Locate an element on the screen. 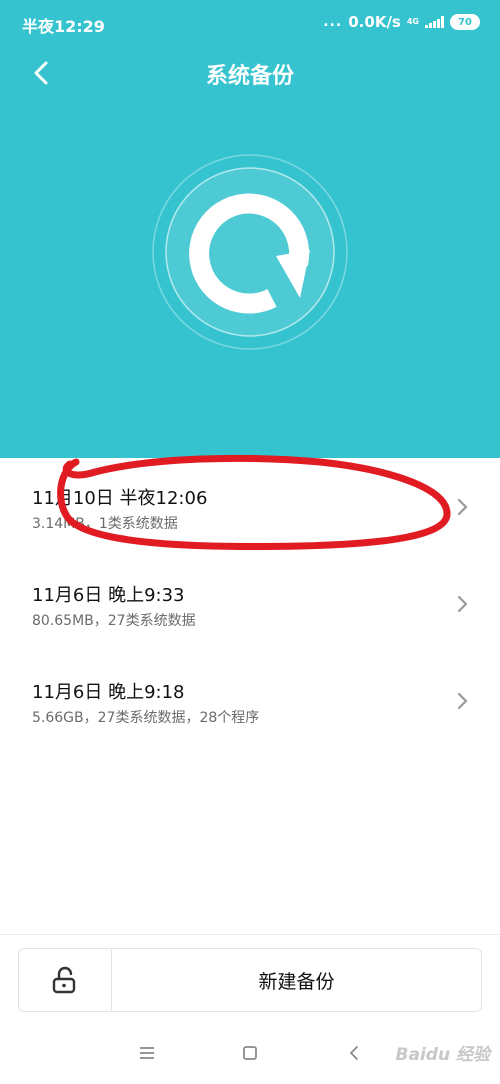  backup-sync-icon is located at coordinates (250, 252).